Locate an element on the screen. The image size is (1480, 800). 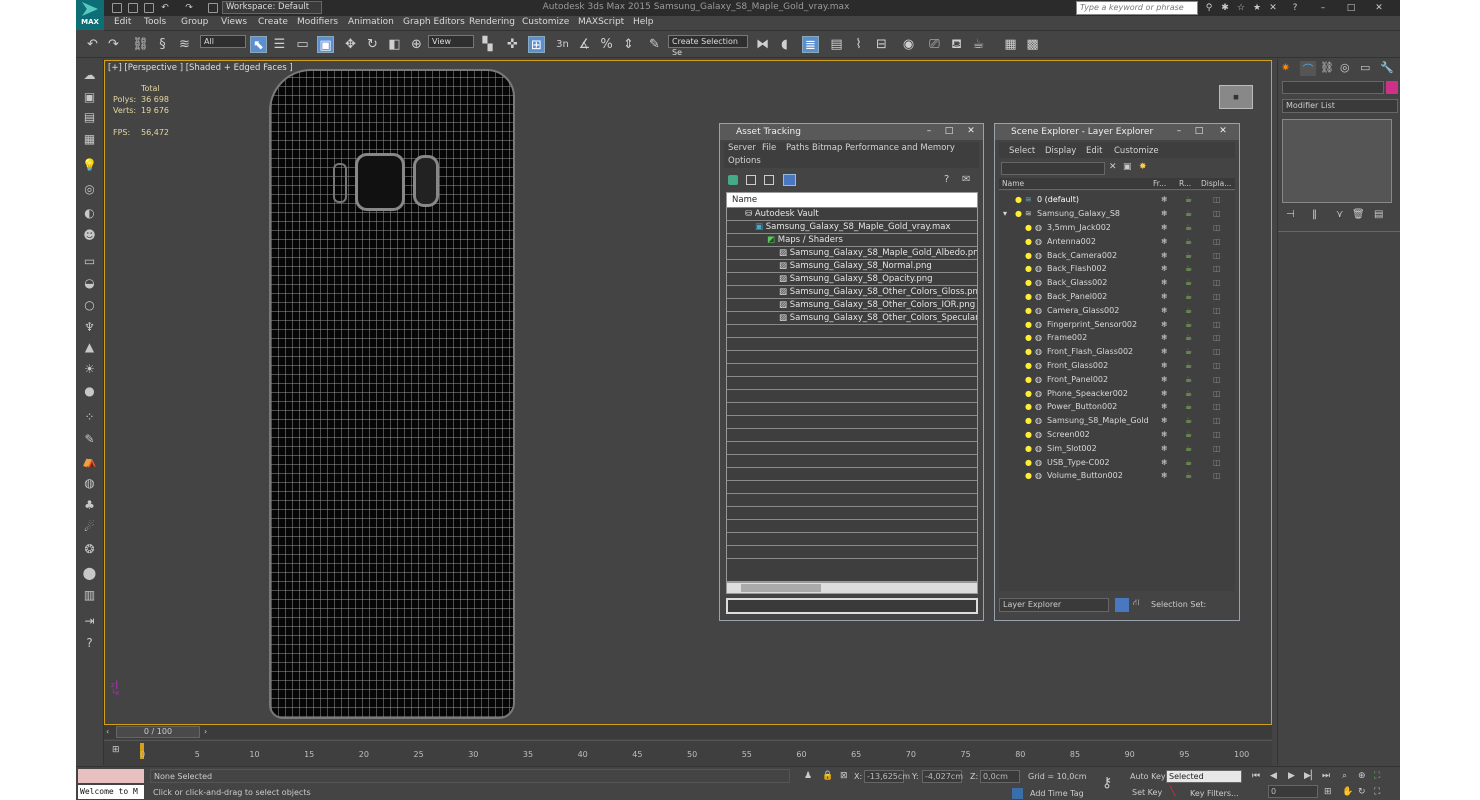
material-editor-icon: ◉ is located at coordinates (908, 44).